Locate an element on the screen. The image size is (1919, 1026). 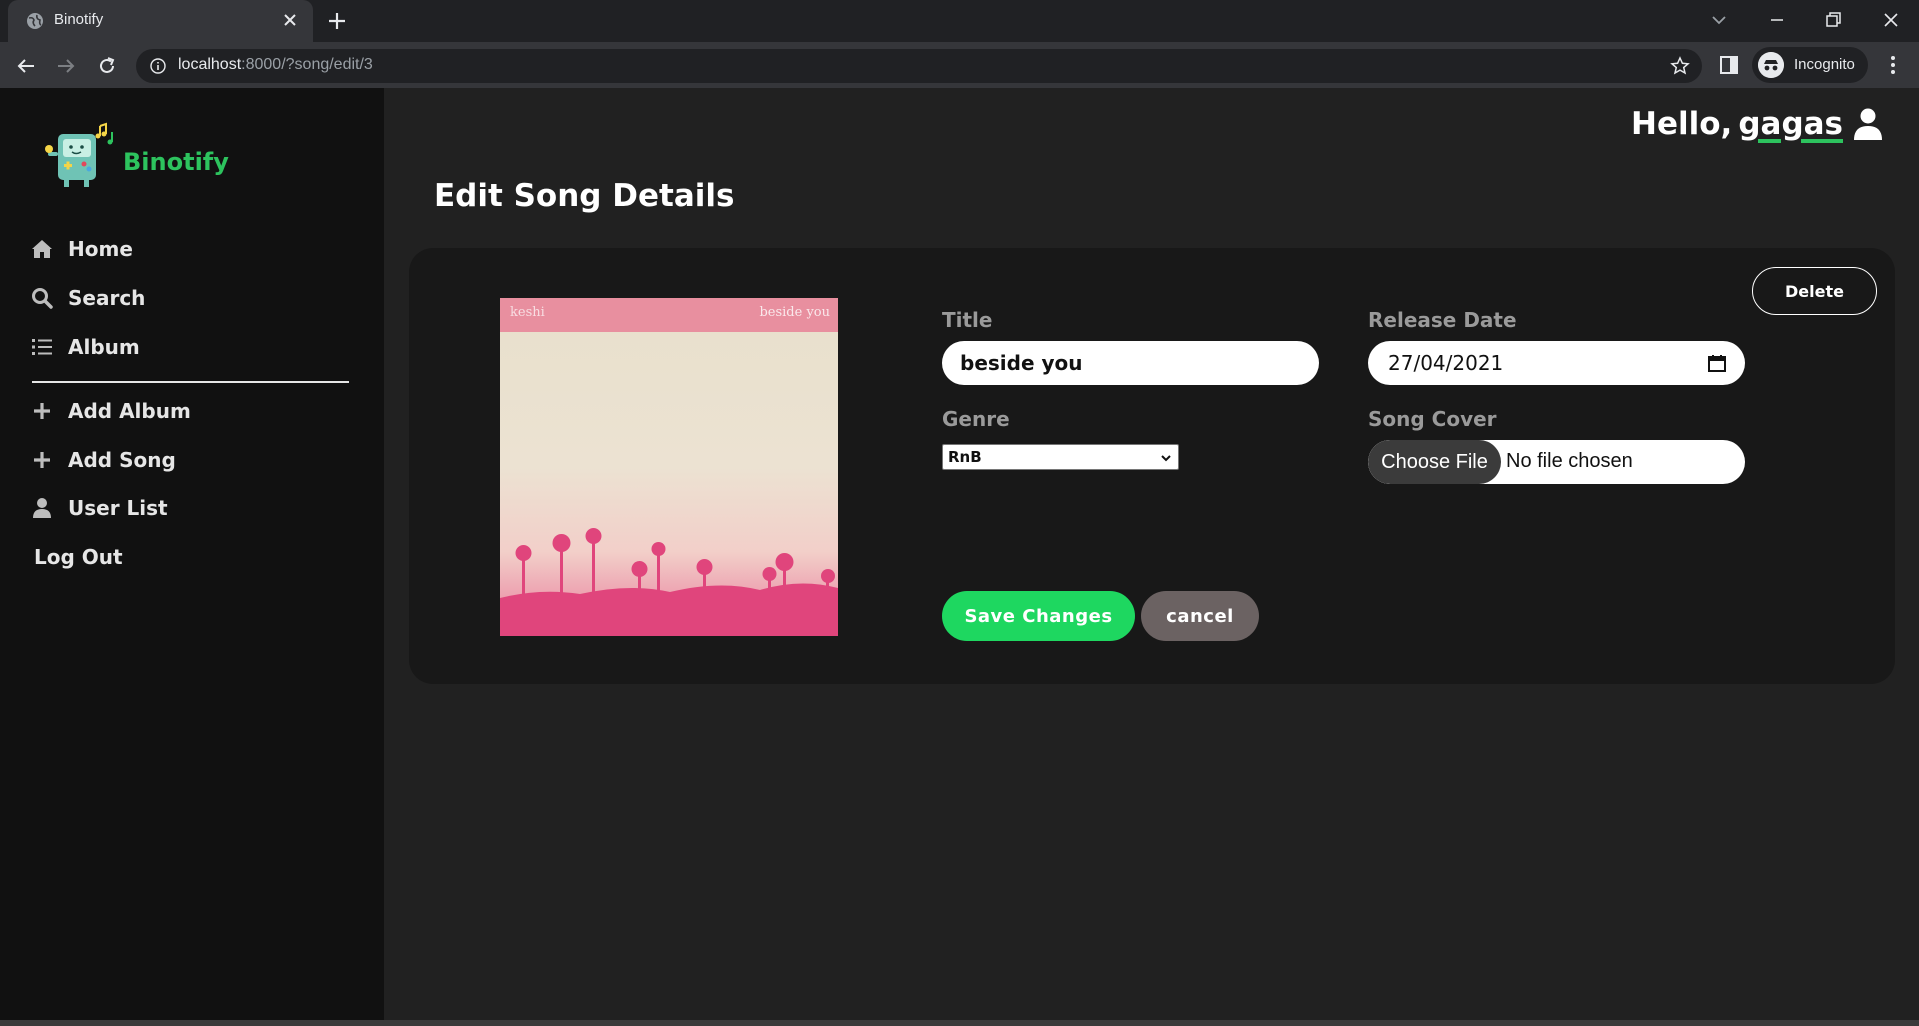
album-art is located at coordinates (669, 467).